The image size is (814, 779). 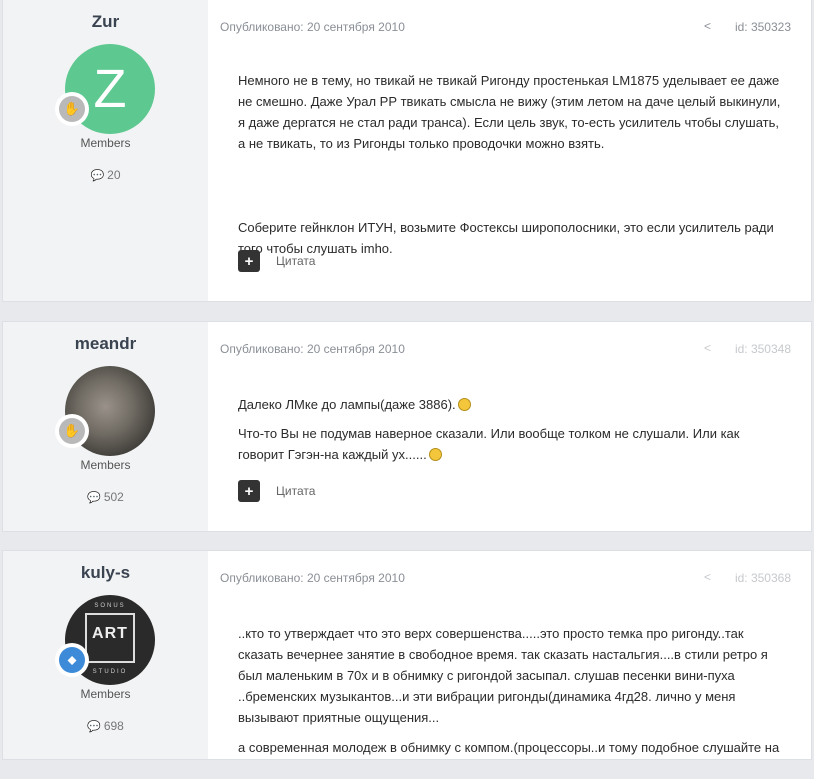 What do you see at coordinates (763, 27) in the screenshot?
I see `post-id: id: 350323` at bounding box center [763, 27].